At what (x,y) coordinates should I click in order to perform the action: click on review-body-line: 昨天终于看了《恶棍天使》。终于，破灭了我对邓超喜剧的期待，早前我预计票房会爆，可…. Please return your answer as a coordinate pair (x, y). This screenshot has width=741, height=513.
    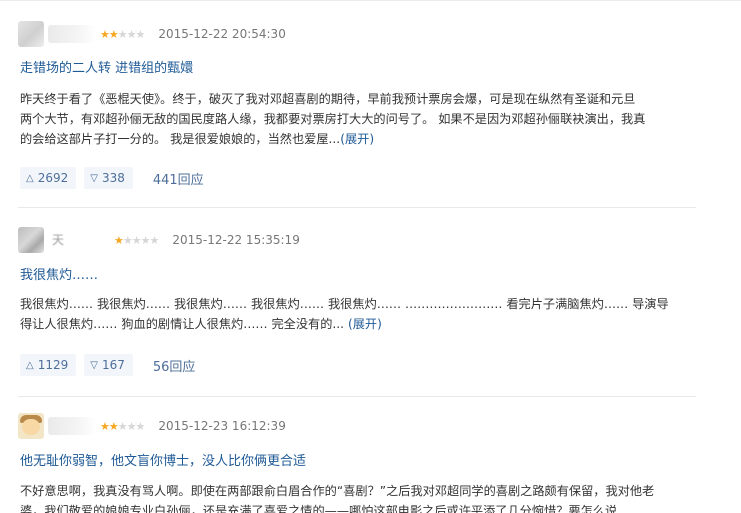
    Looking at the image, I should click on (328, 99).